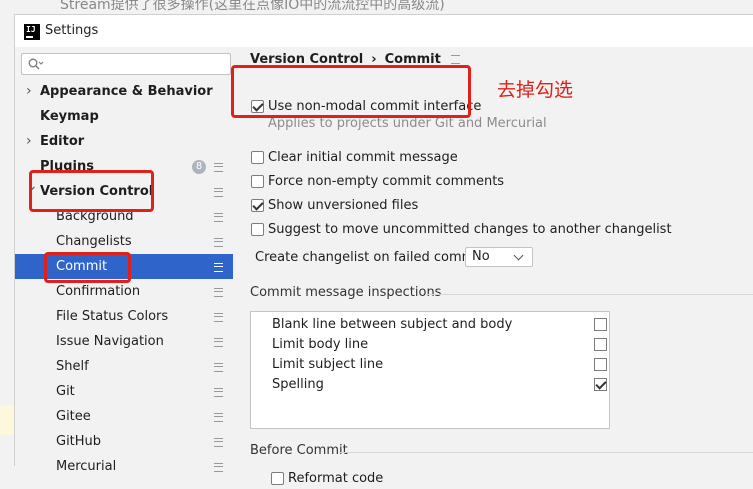 This screenshot has height=489, width=753. I want to click on sidebar-item-label: Gitee, so click(73, 416).